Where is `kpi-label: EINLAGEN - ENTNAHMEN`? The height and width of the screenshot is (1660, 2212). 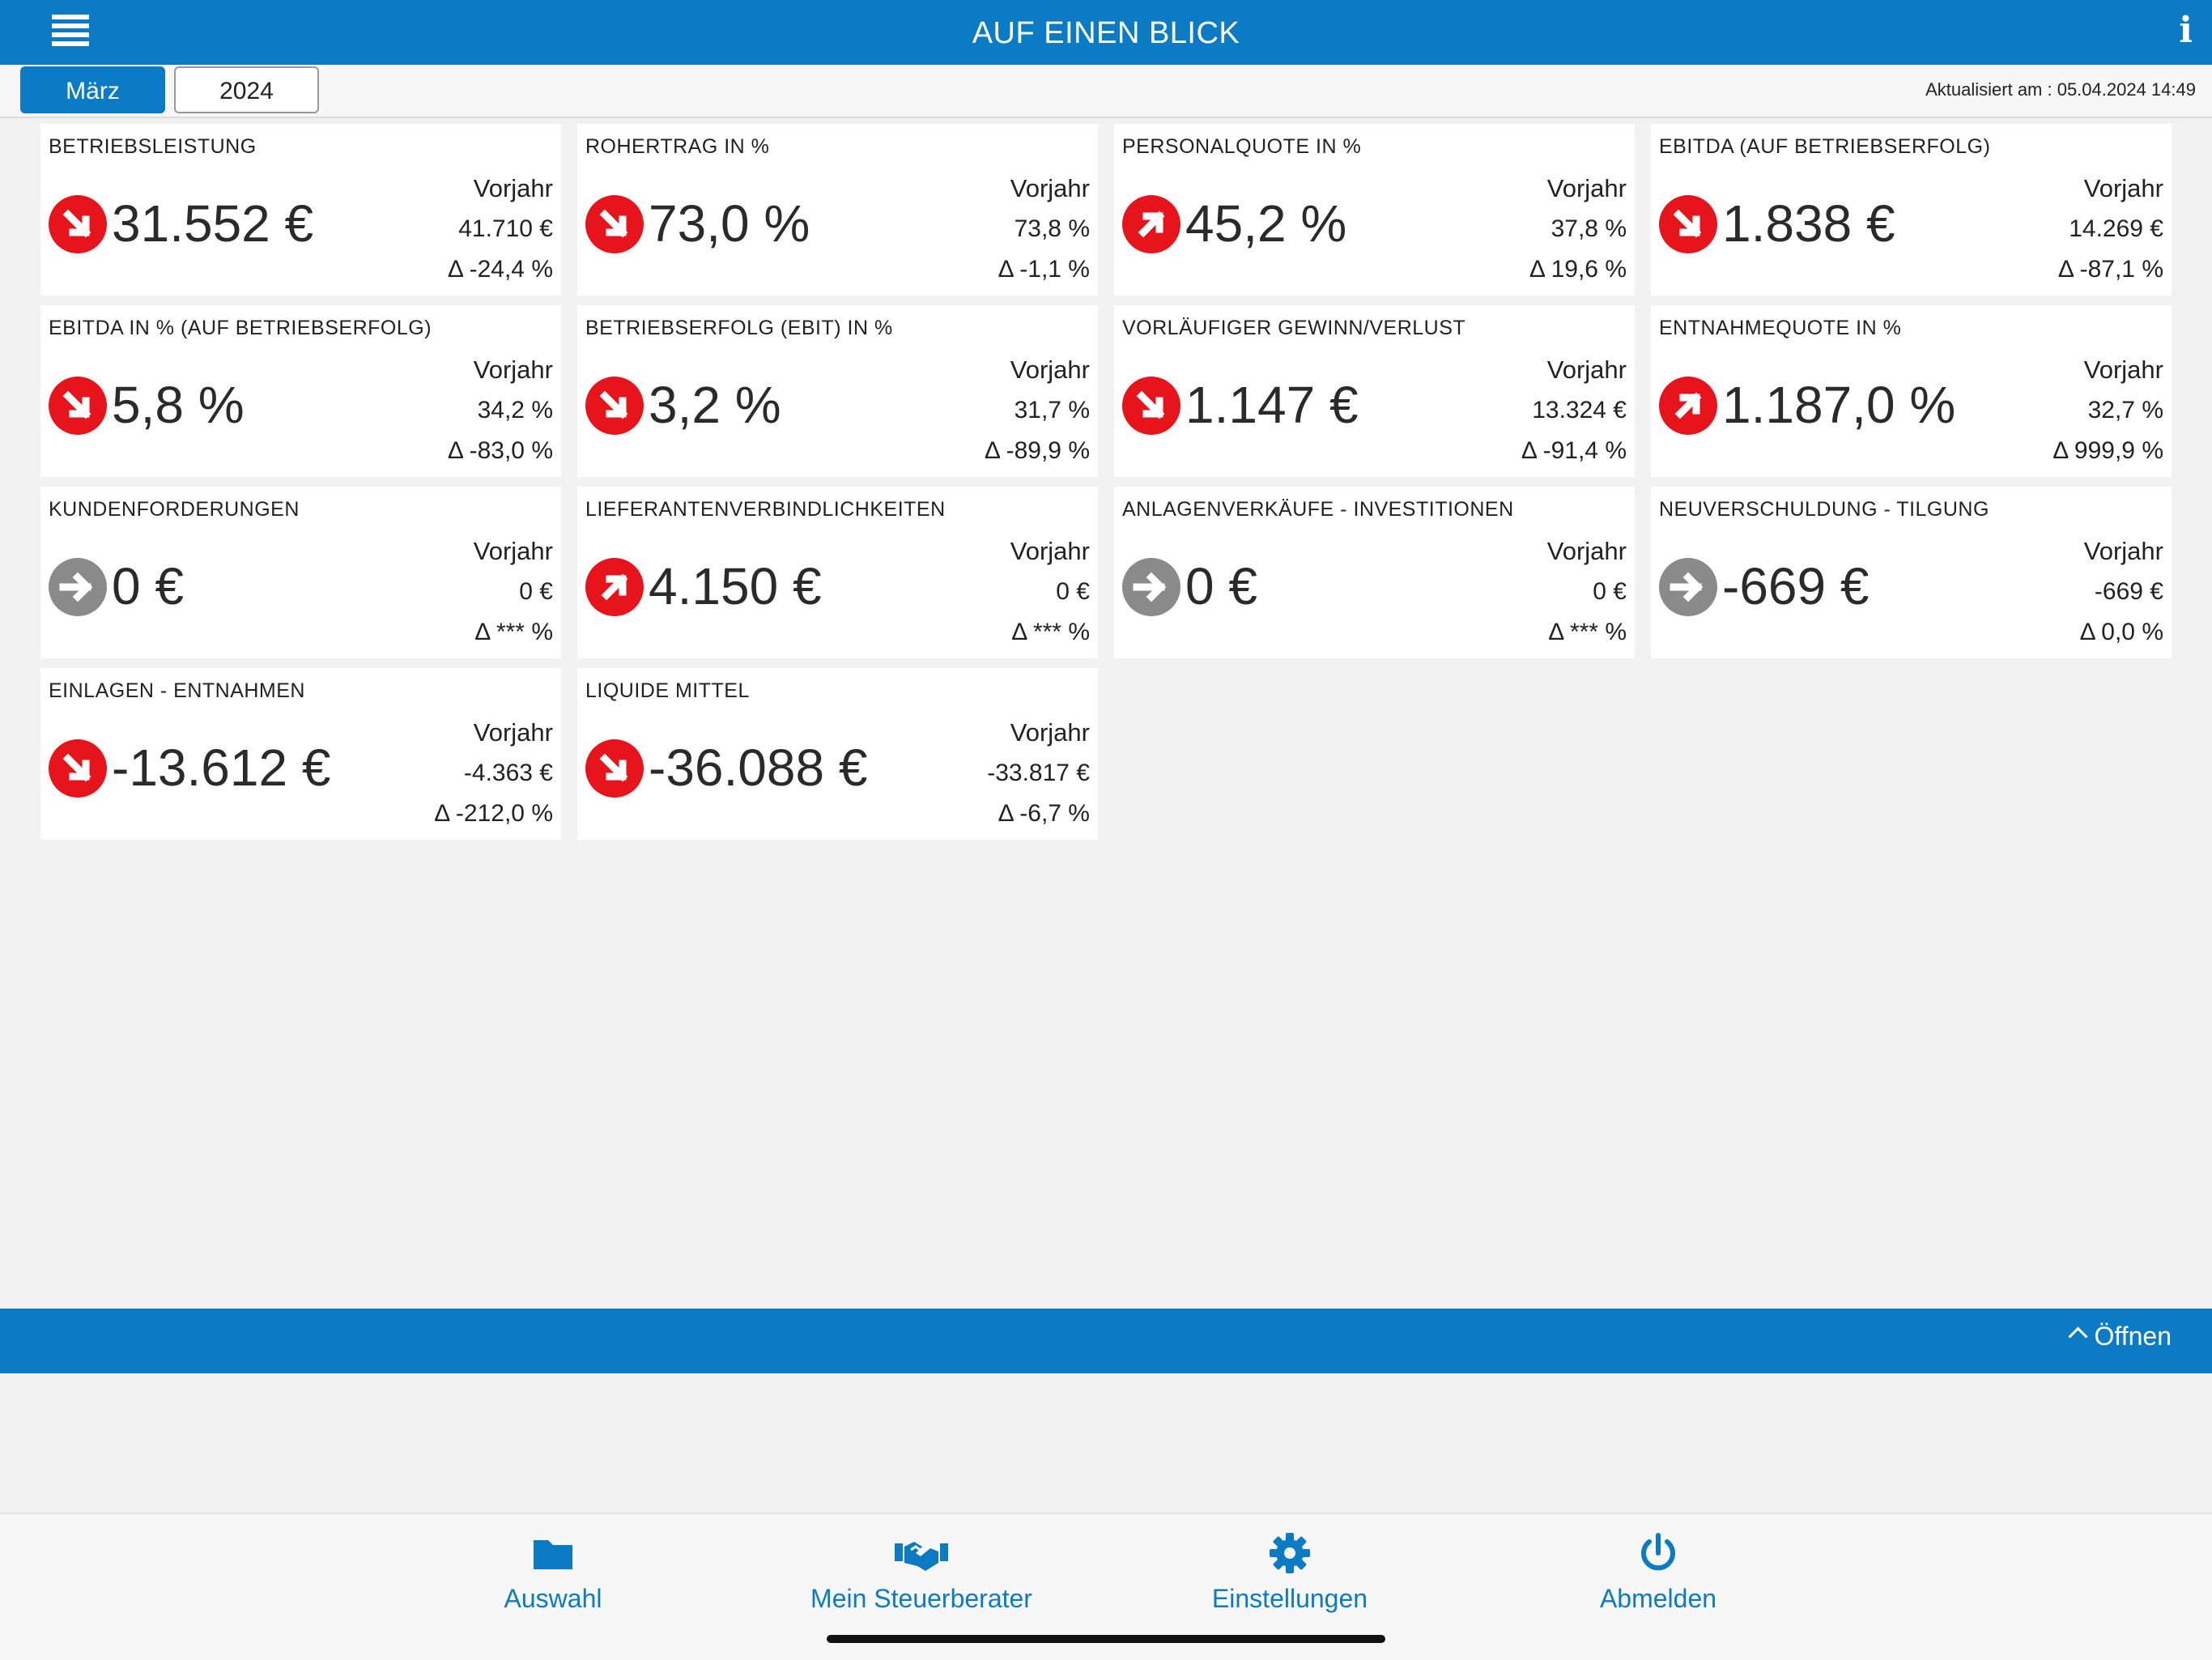
kpi-label: EINLAGEN - ENTNAHMEN is located at coordinates (177, 690).